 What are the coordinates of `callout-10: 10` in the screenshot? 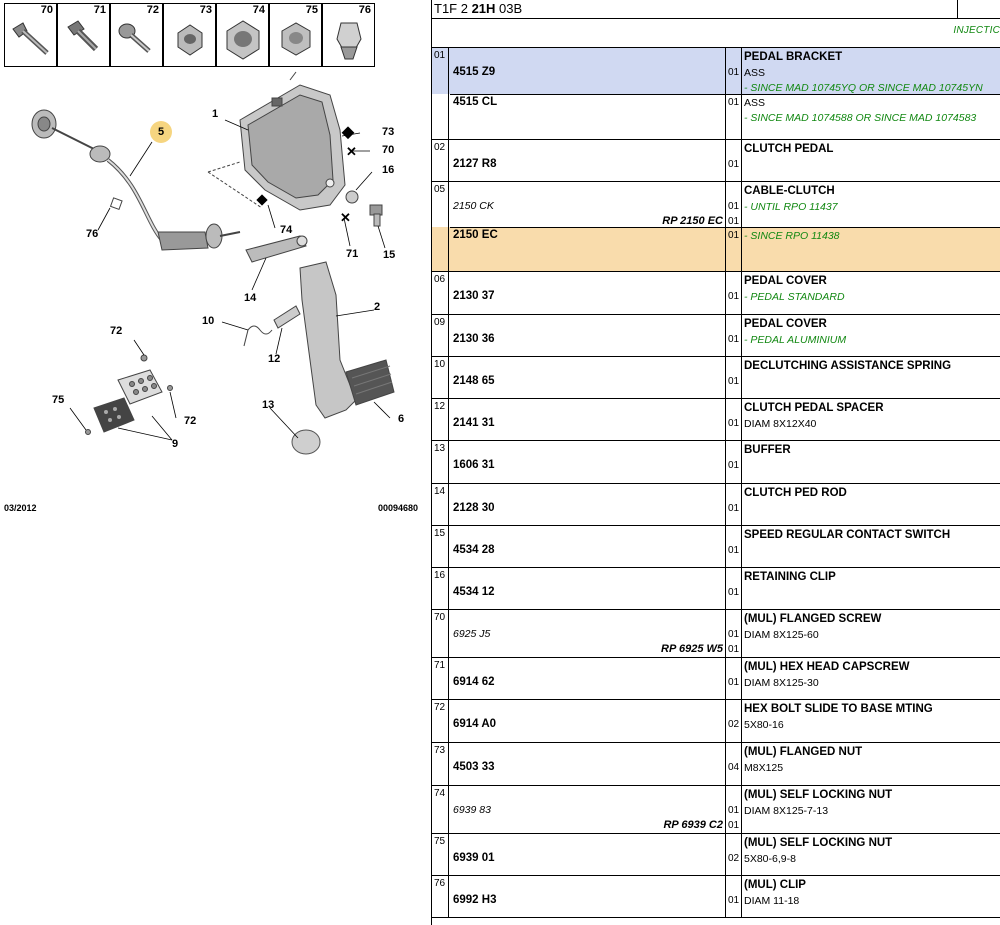 It's located at (208, 321).